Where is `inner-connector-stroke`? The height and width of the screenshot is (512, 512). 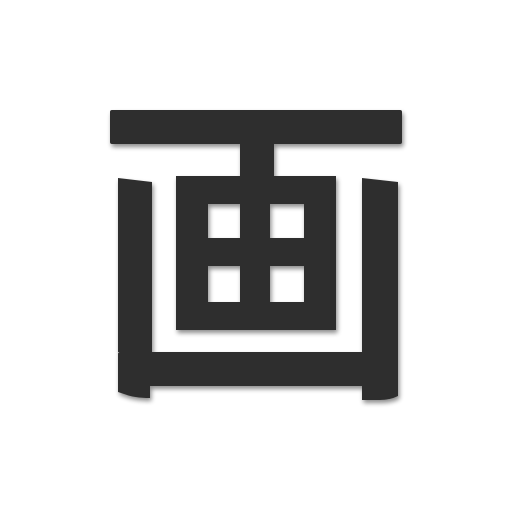
inner-connector-stroke is located at coordinates (257, 160).